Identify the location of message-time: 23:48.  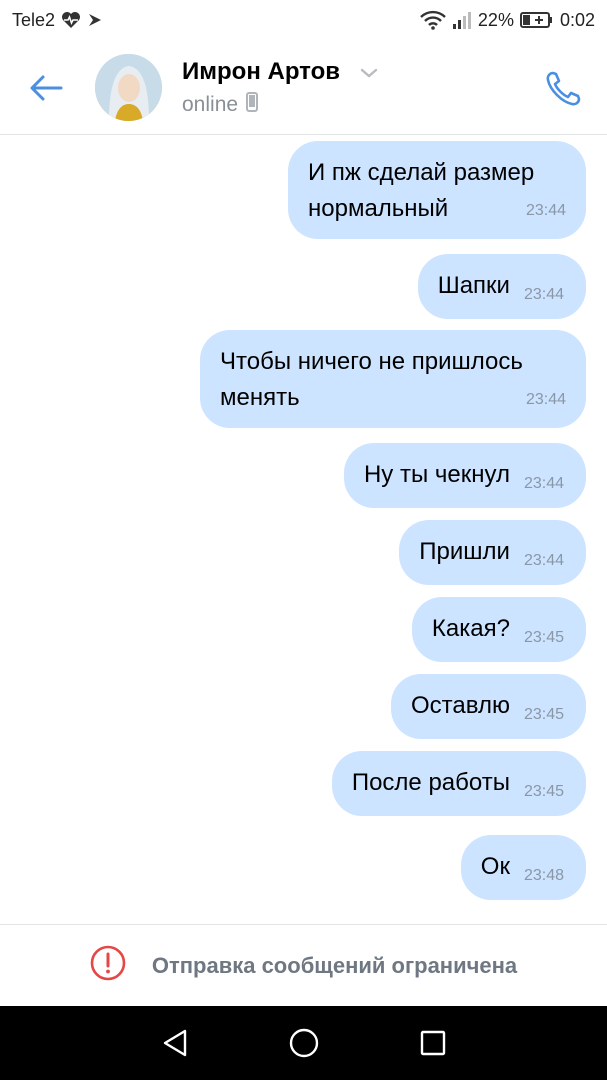
(543, 875).